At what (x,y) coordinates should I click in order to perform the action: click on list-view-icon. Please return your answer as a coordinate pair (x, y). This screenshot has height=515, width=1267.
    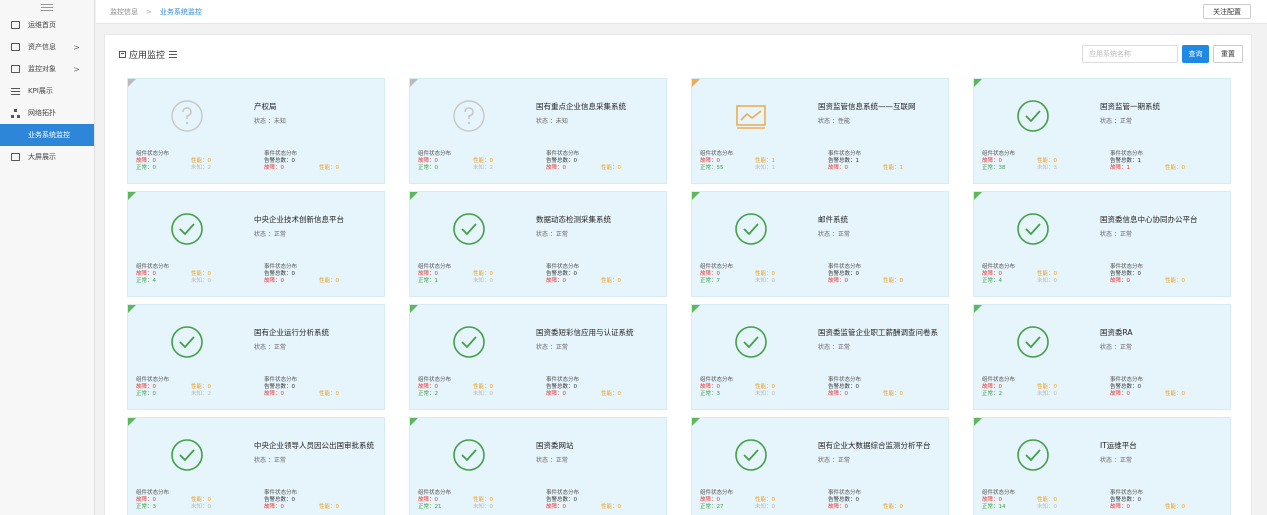
    Looking at the image, I should click on (173, 54).